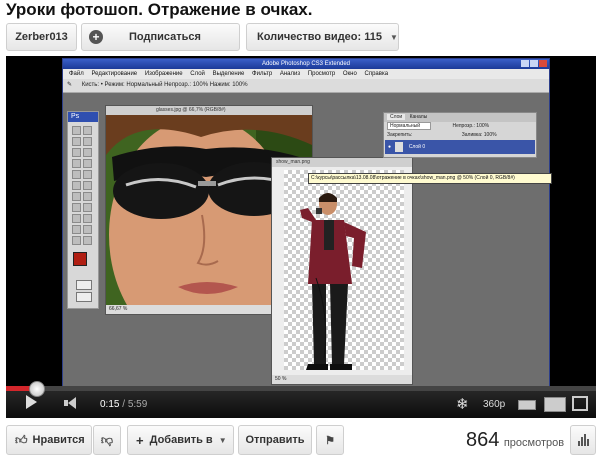 Image resolution: width=600 pixels, height=460 pixels. Describe the element at coordinates (376, 74) in the screenshot. I see `menu-help: Справка` at that location.